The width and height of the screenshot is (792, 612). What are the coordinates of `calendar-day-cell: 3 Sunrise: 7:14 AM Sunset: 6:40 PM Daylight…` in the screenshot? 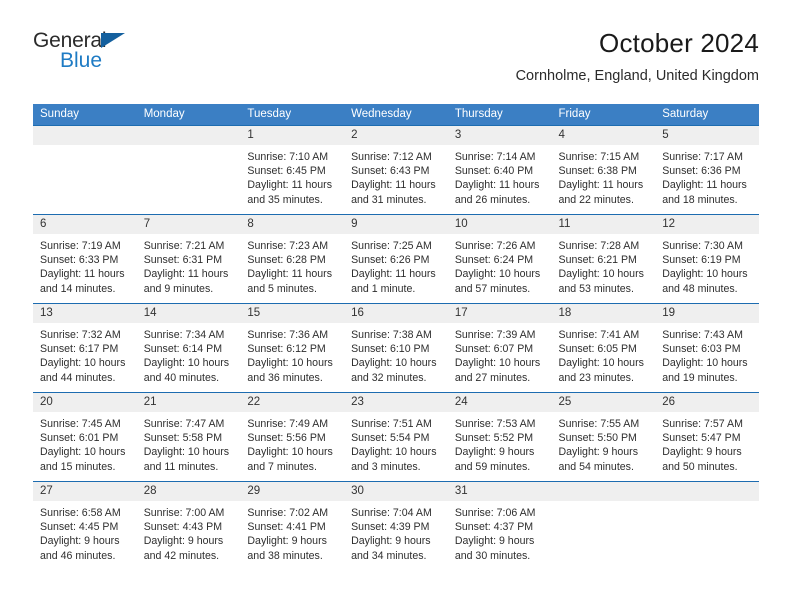 It's located at (499, 170).